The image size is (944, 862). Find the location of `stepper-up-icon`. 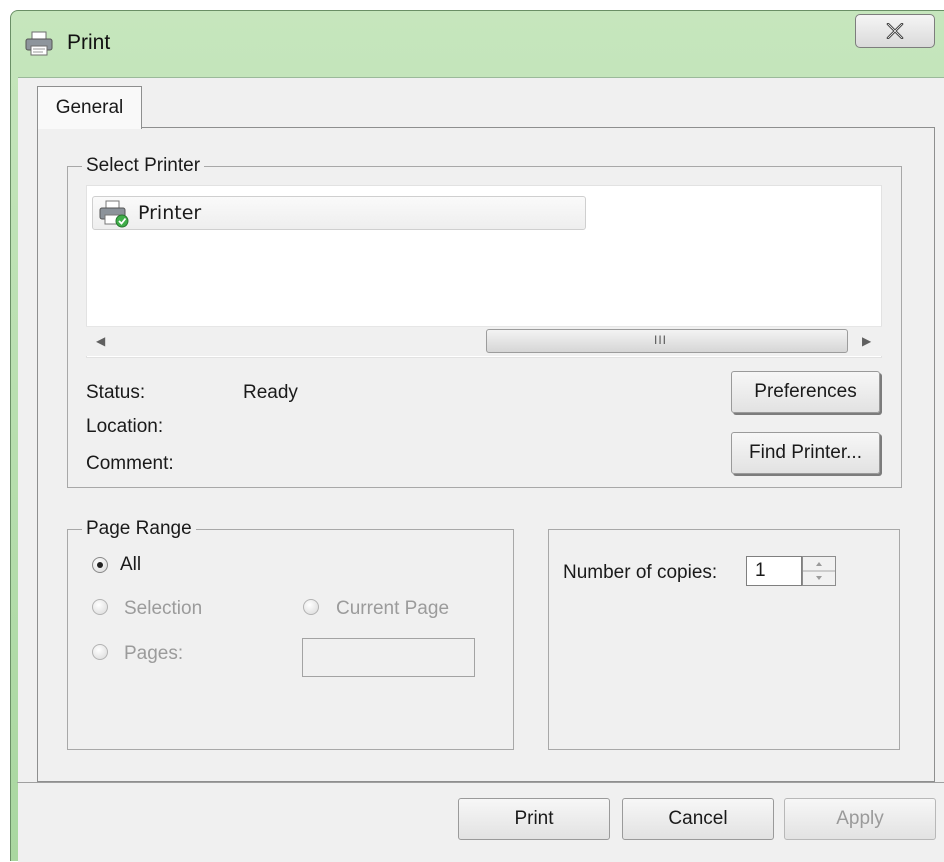

stepper-up-icon is located at coordinates (819, 564).